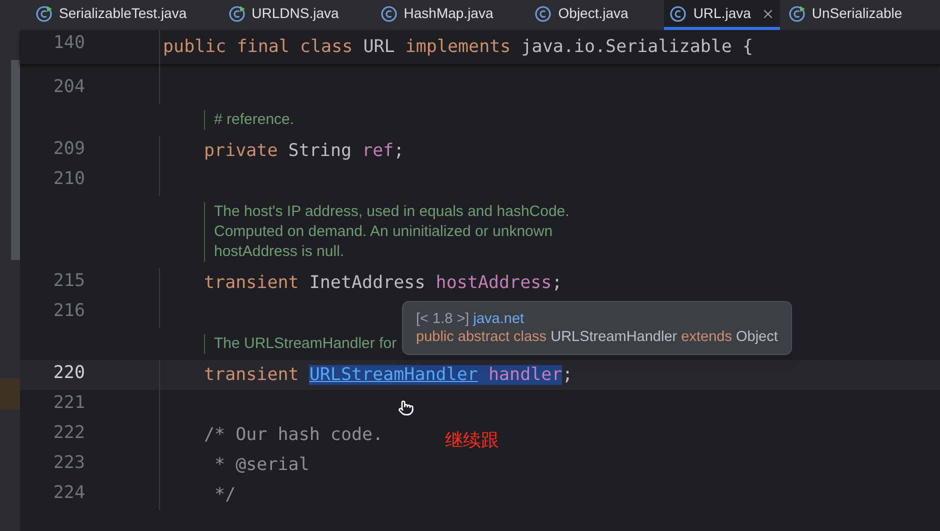 The height and width of the screenshot is (531, 940). What do you see at coordinates (225, 494) in the screenshot?
I see `code-token: */` at bounding box center [225, 494].